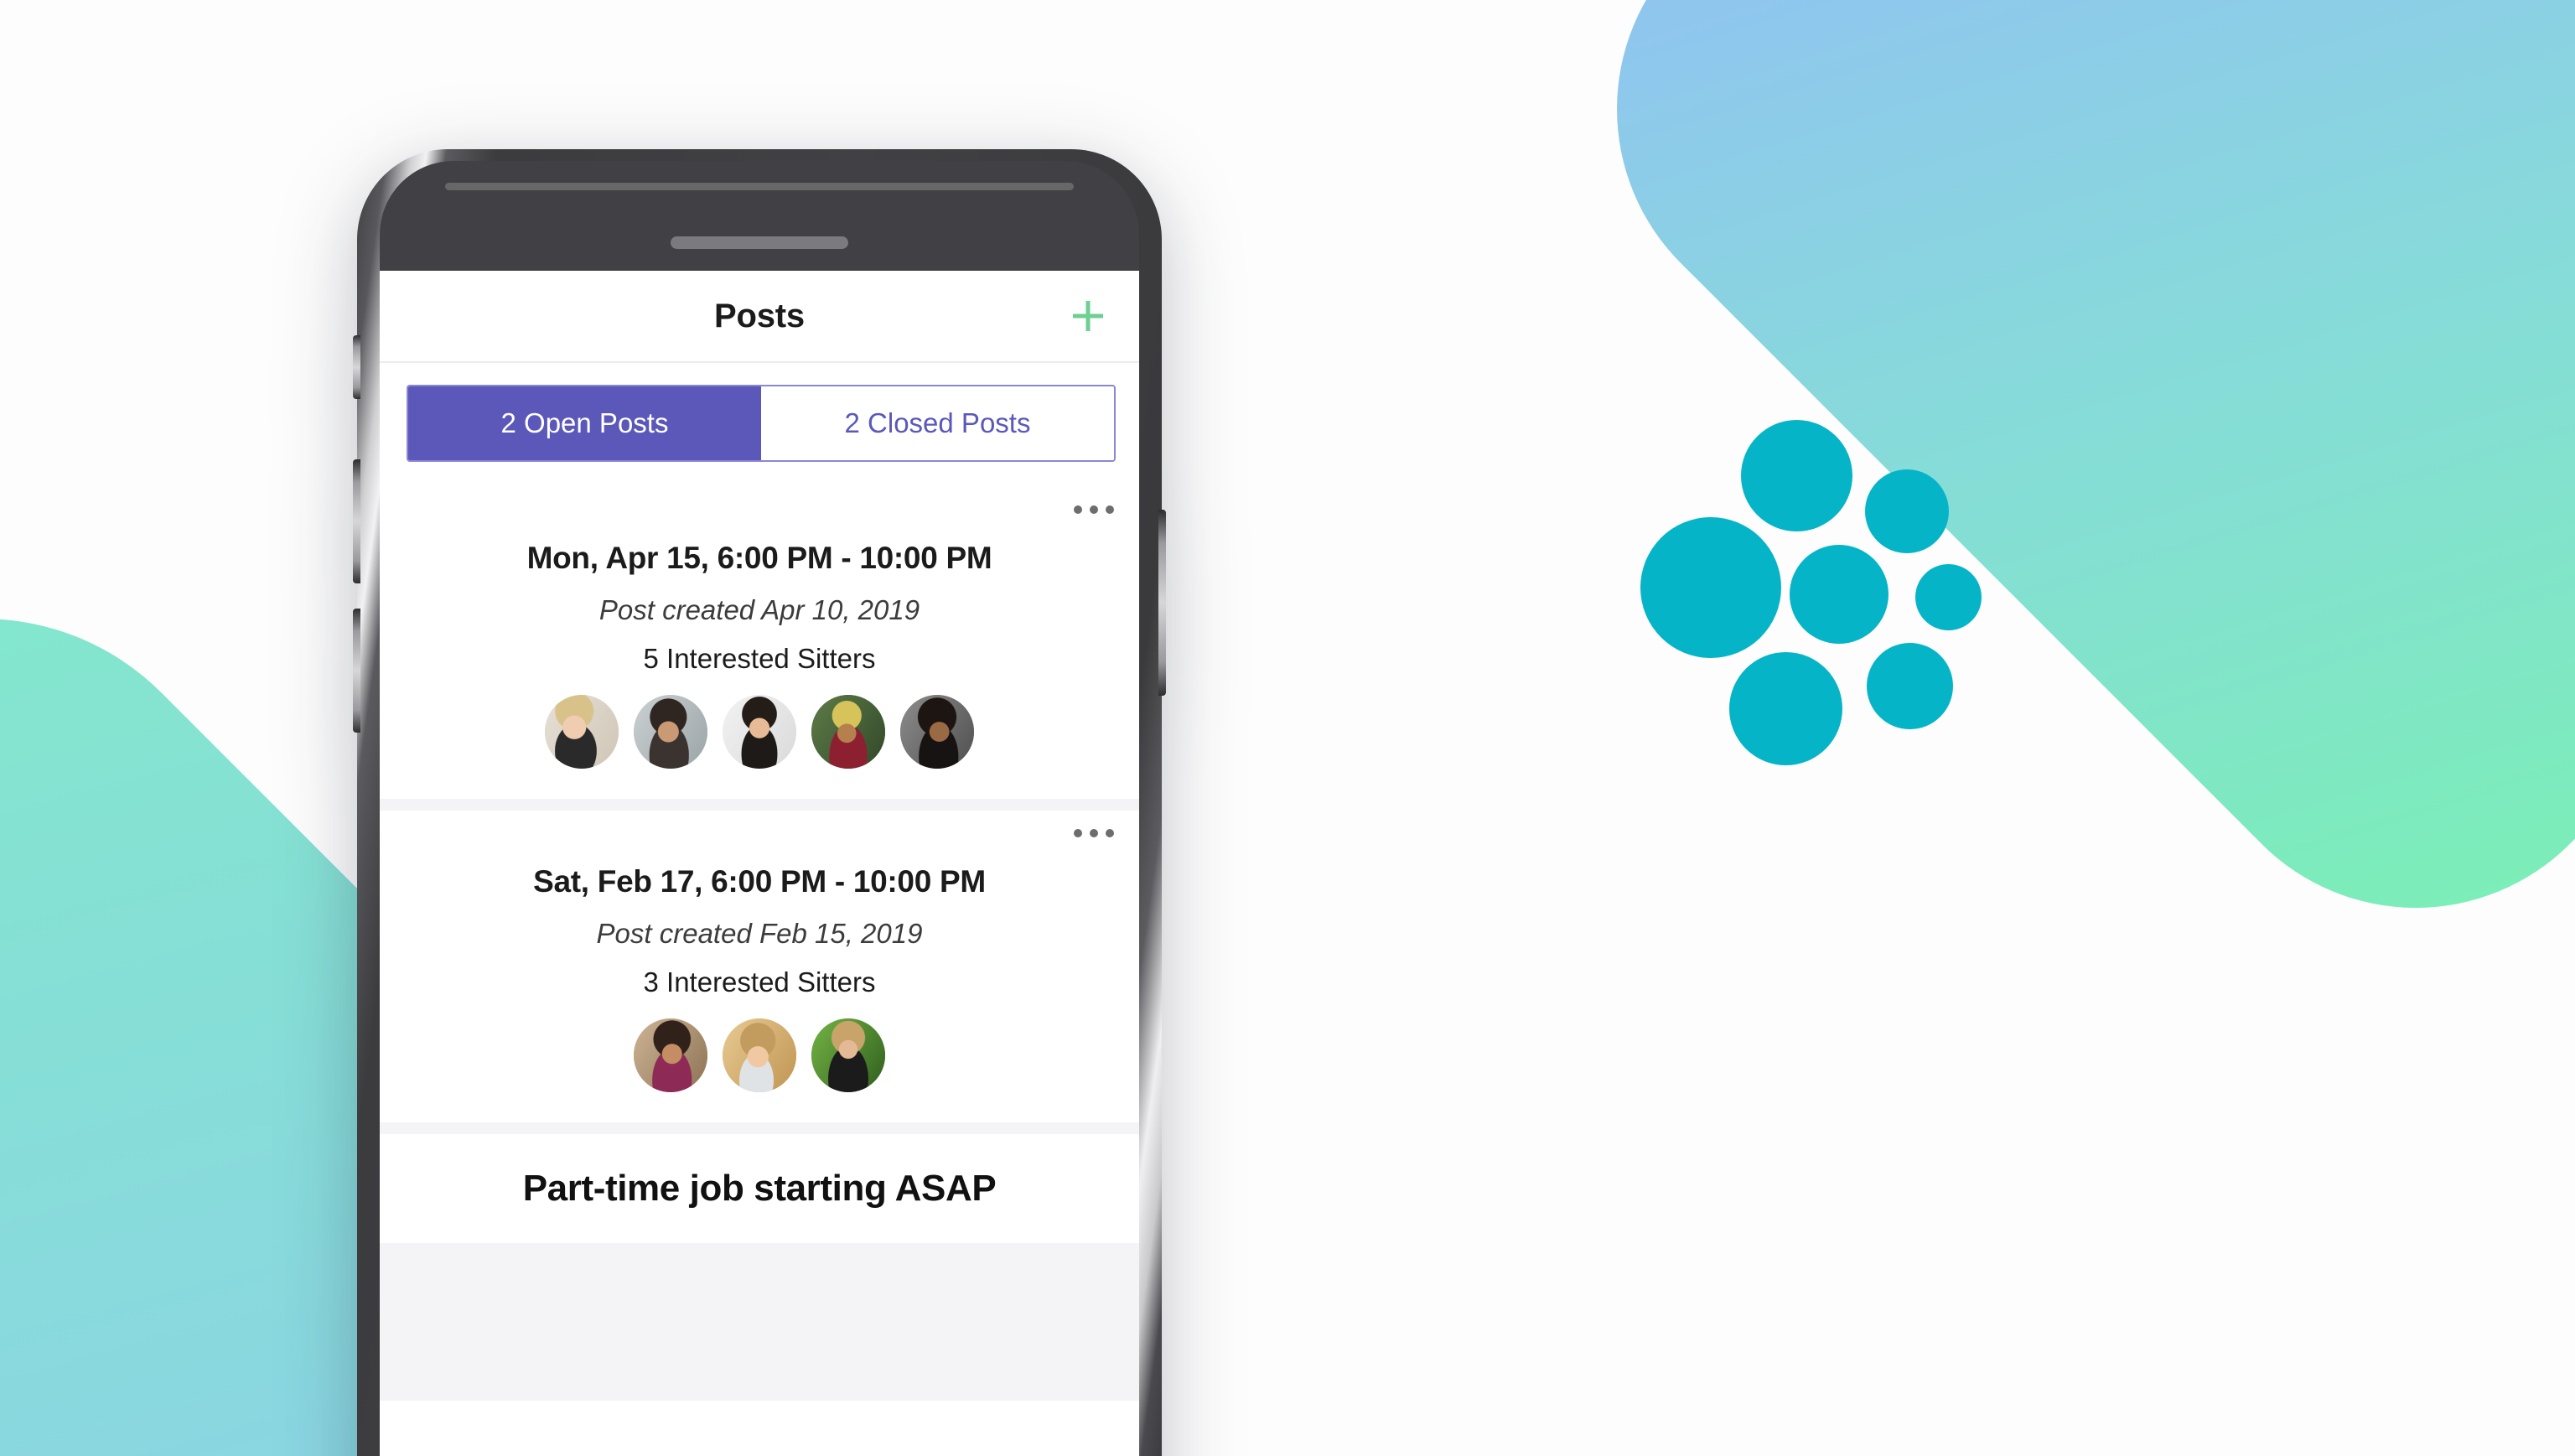 The height and width of the screenshot is (1456, 2575). What do you see at coordinates (1840, 594) in the screenshot?
I see `logo-dot-center` at bounding box center [1840, 594].